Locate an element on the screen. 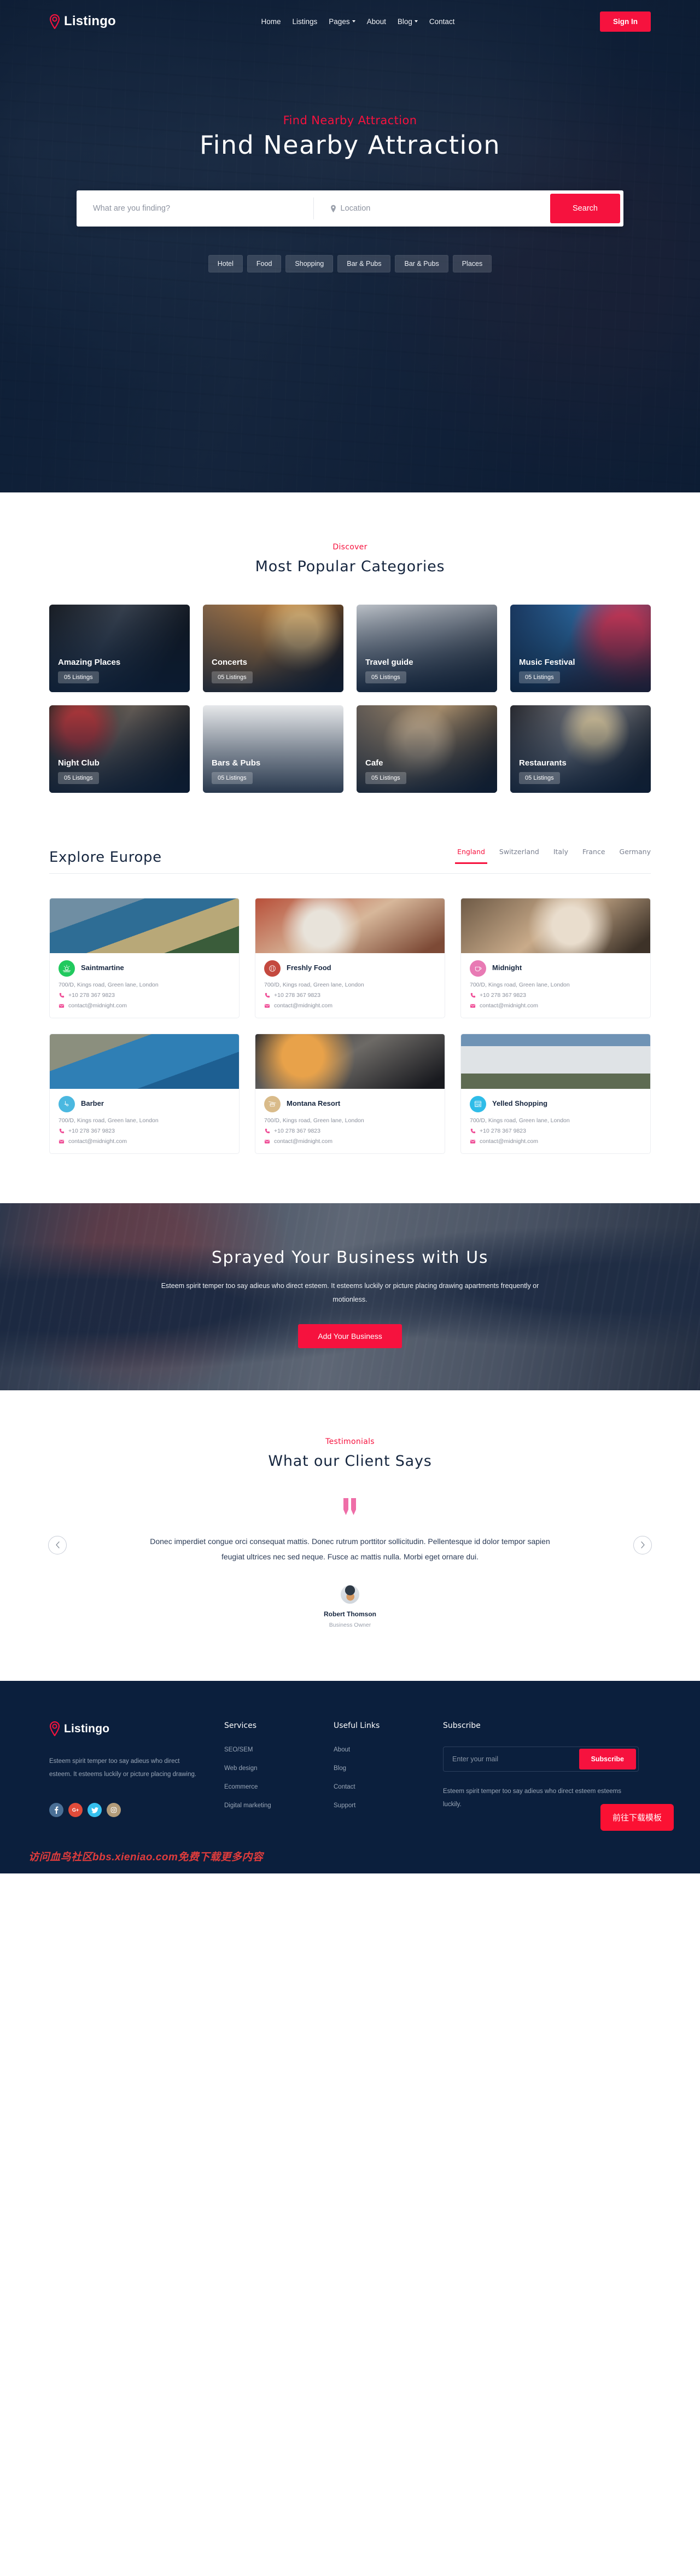 Image resolution: width=700 pixels, height=2576 pixels. razor-glyph is located at coordinates (66, 1103).